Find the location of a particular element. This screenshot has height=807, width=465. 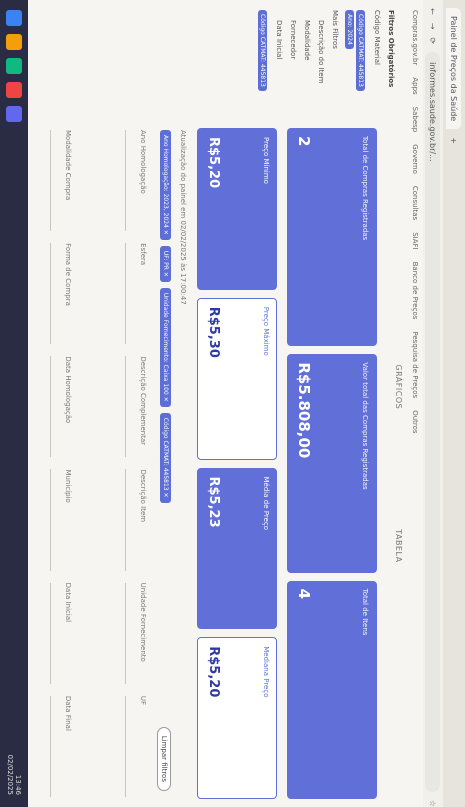

bookmark-item: Banco de Preços is located at coordinates (415, 291).